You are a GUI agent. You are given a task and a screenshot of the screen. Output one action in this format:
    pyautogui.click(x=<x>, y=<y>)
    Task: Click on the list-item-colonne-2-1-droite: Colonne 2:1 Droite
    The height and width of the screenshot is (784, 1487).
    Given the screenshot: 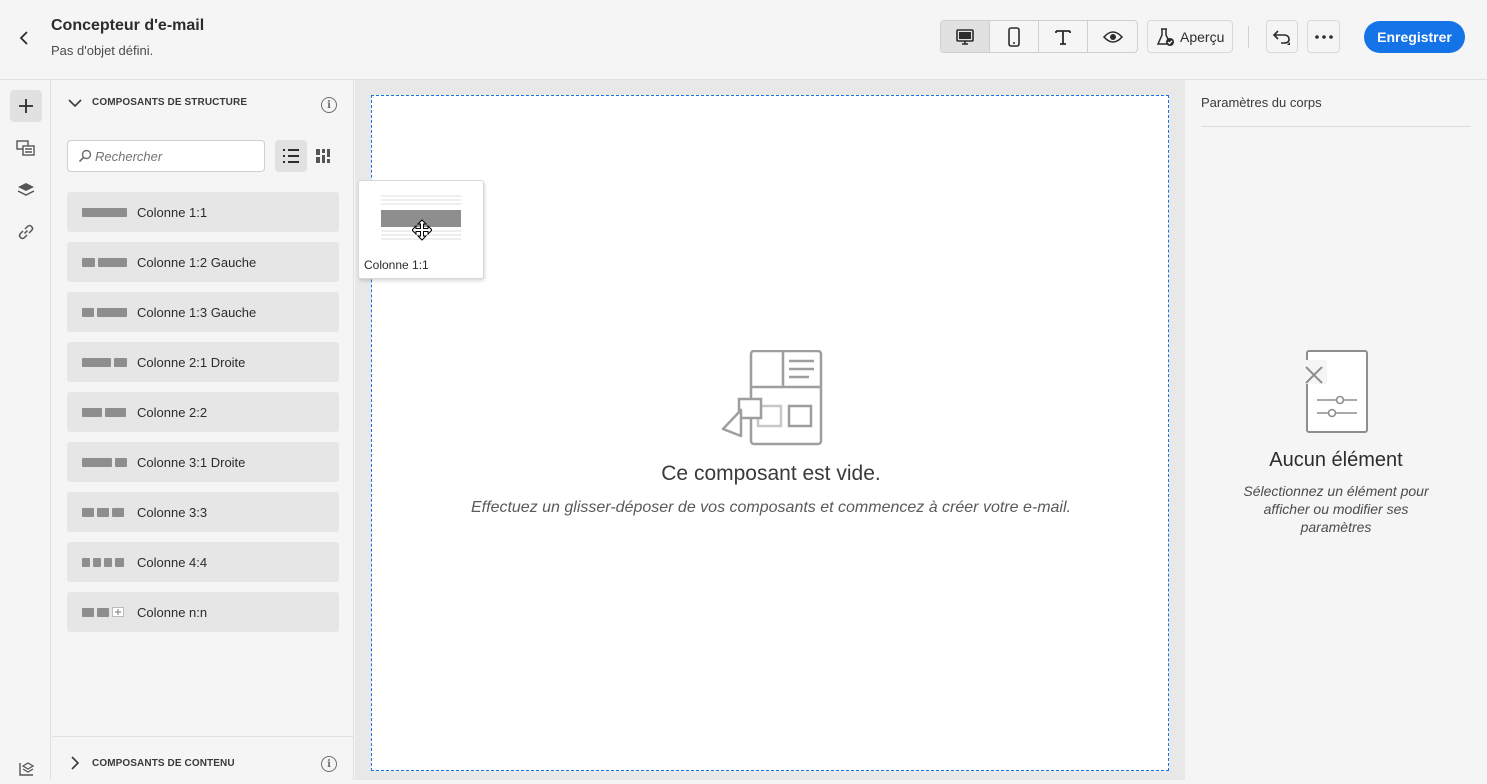 What is the action you would take?
    pyautogui.click(x=203, y=362)
    